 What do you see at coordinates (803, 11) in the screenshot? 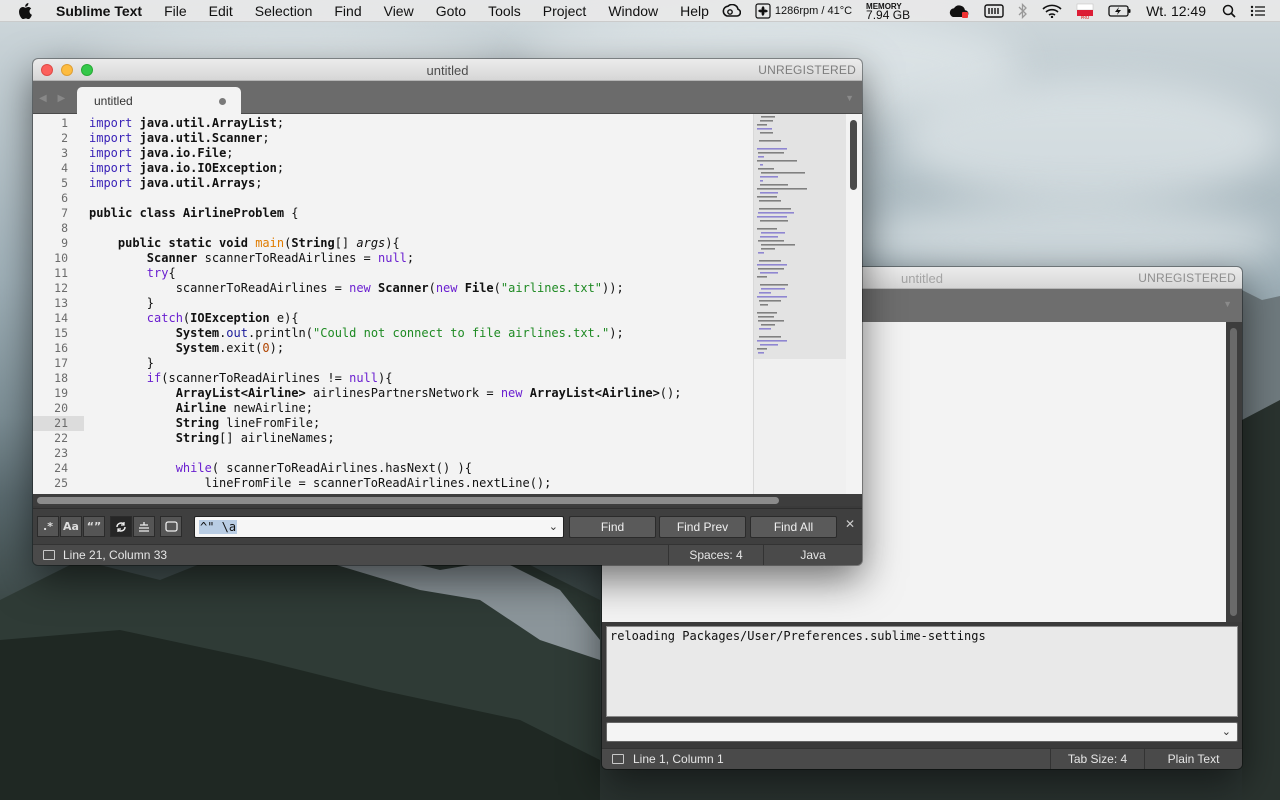
I see `fan-status: 1286rpm / 41°C` at bounding box center [803, 11].